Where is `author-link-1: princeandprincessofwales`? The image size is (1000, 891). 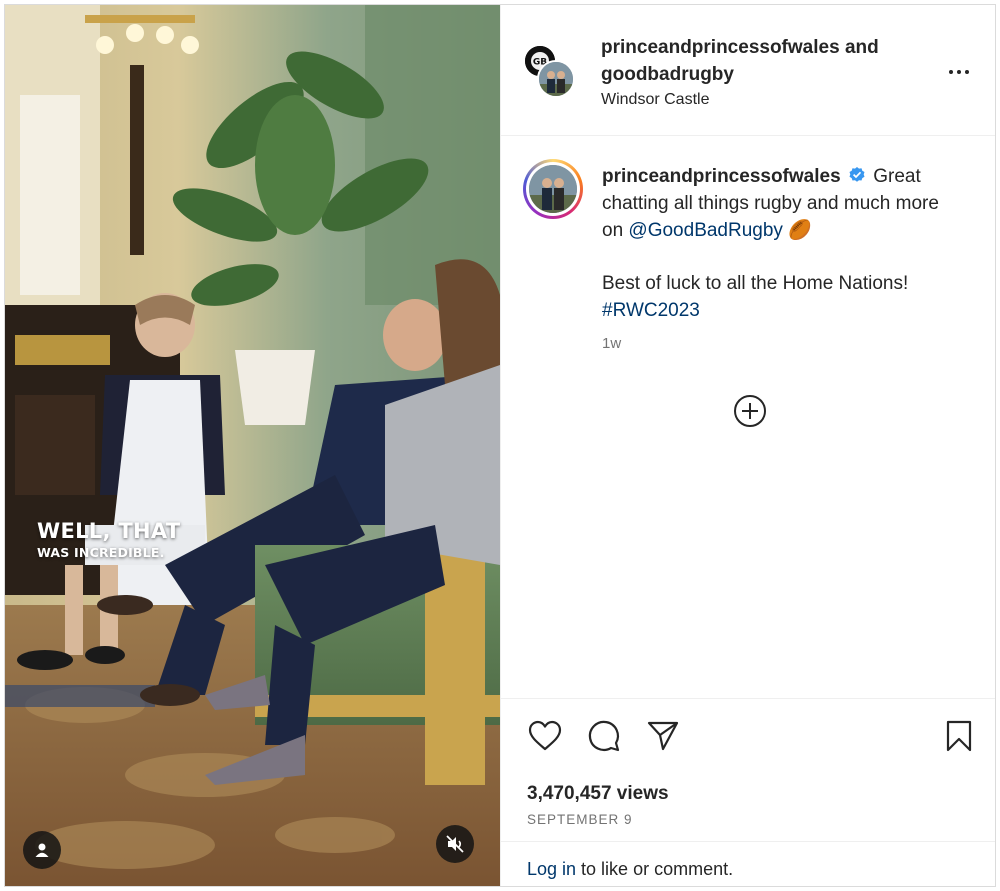
author-link-1: princeandprincessofwales is located at coordinates (720, 47).